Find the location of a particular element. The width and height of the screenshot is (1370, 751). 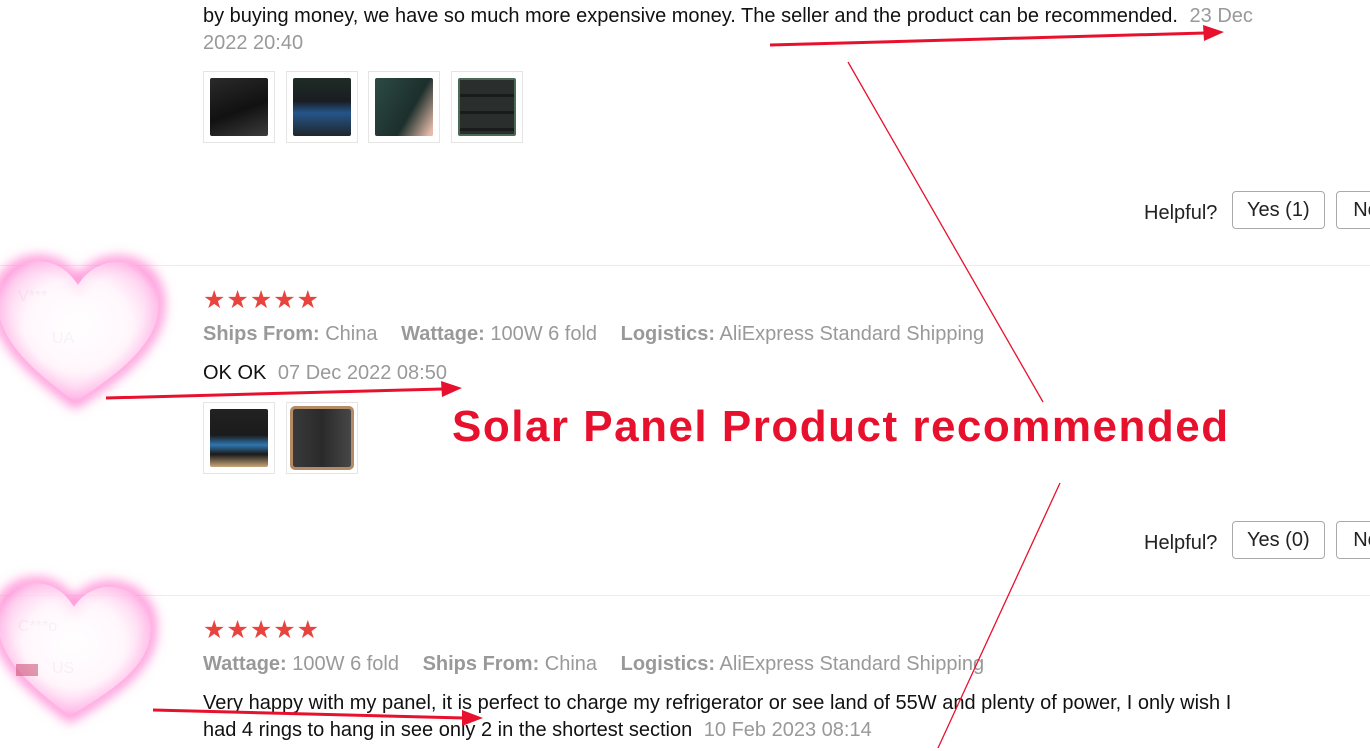

review-text: OK OK is located at coordinates (235, 373).